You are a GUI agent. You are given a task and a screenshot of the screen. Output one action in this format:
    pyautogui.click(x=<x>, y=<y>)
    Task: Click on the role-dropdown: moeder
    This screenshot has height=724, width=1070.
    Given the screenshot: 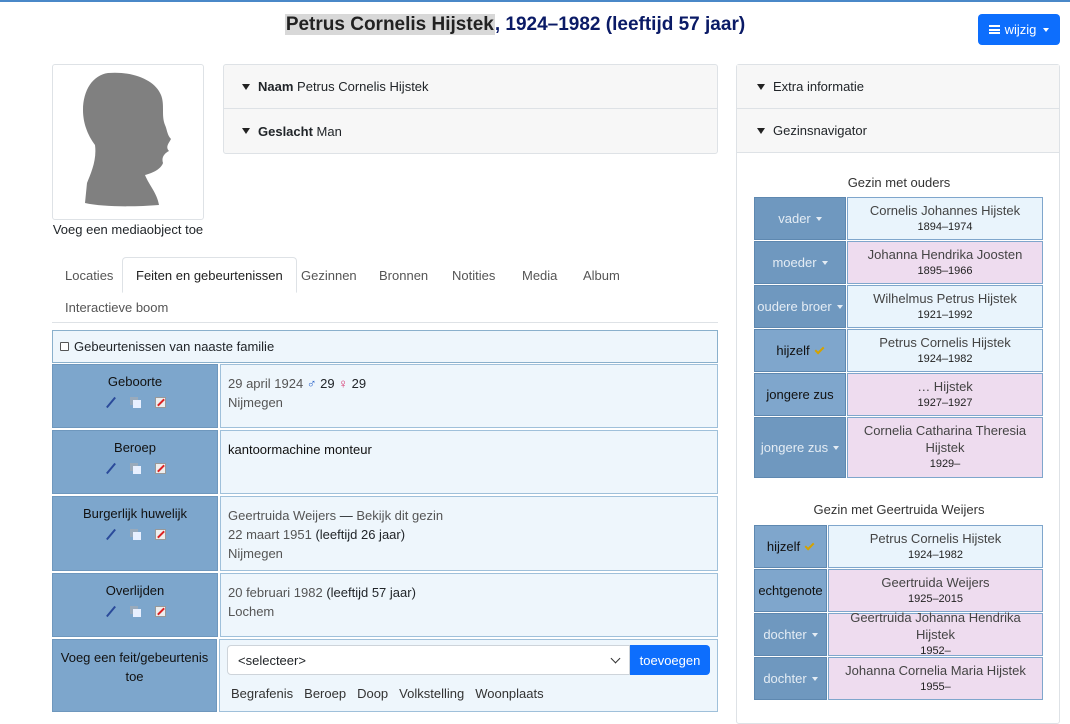 What is the action you would take?
    pyautogui.click(x=800, y=262)
    